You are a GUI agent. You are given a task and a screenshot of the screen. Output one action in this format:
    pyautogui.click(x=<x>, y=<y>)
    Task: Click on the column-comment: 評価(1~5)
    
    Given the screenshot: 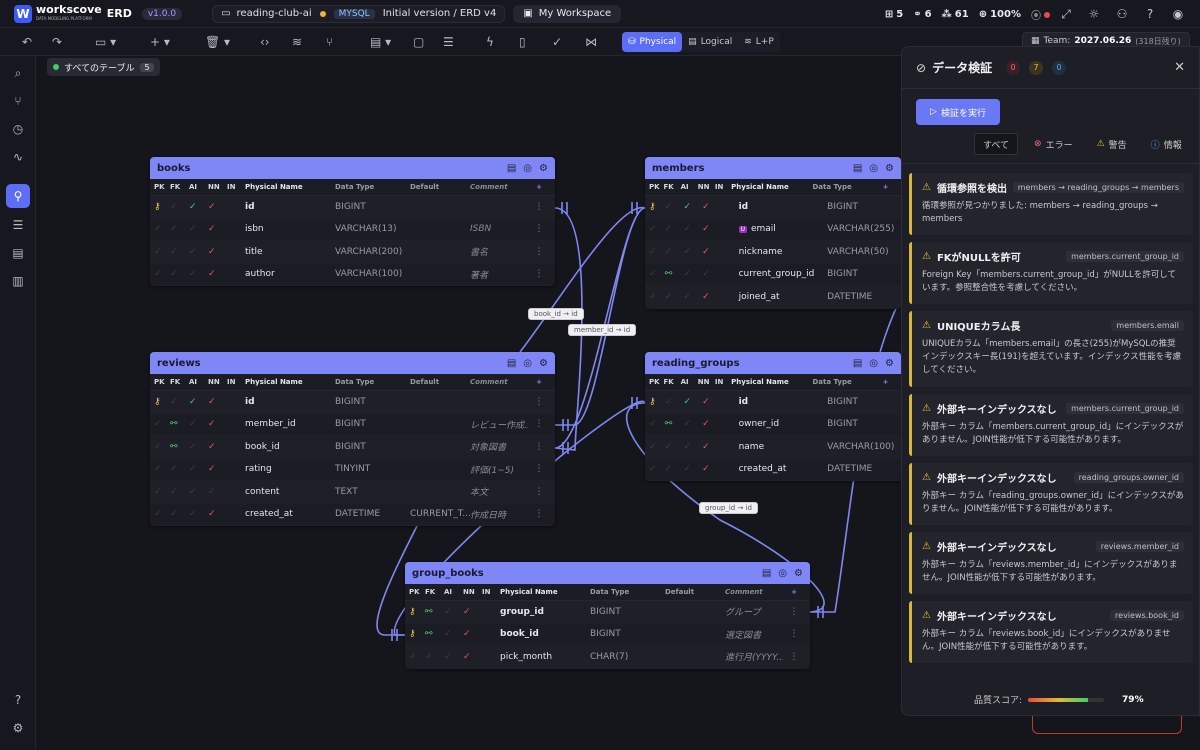 What is the action you would take?
    pyautogui.click(x=499, y=469)
    